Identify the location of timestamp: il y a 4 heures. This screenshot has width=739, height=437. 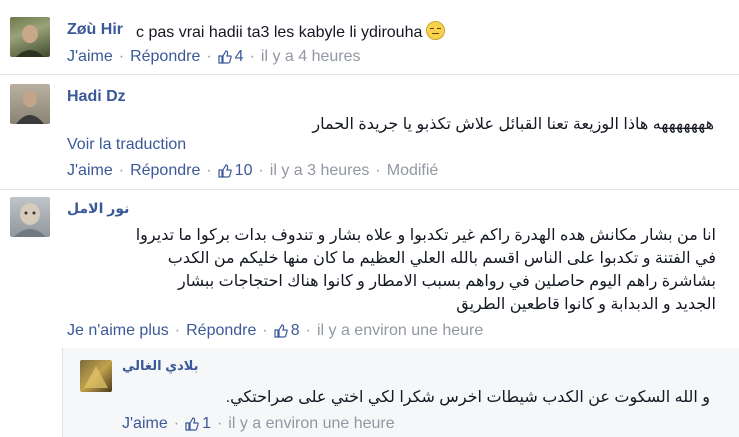
(311, 57).